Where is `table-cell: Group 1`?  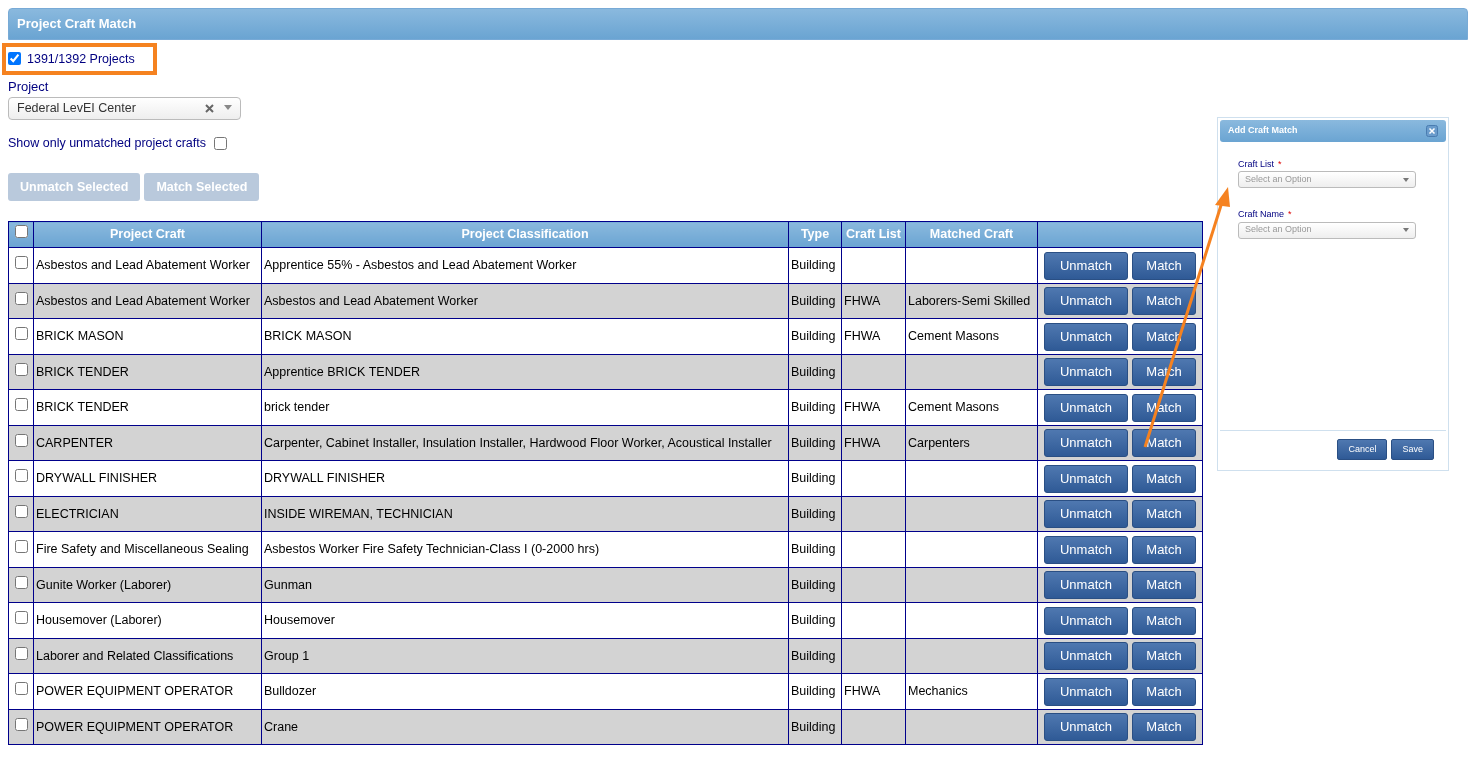 table-cell: Group 1 is located at coordinates (287, 655).